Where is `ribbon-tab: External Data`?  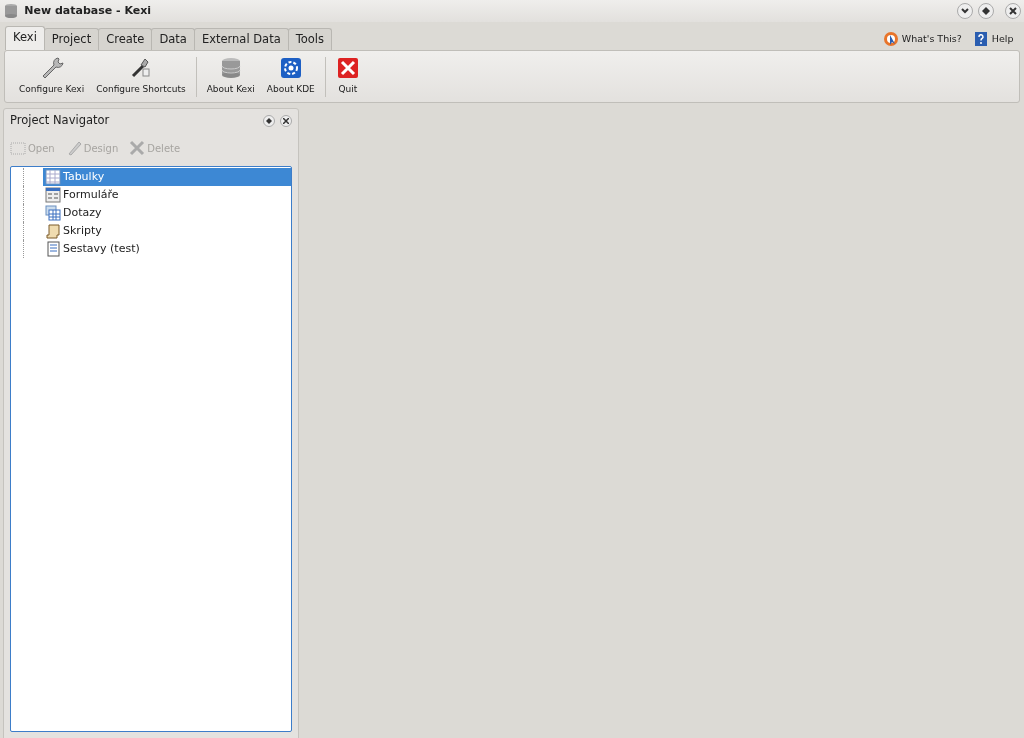 ribbon-tab: External Data is located at coordinates (241, 38).